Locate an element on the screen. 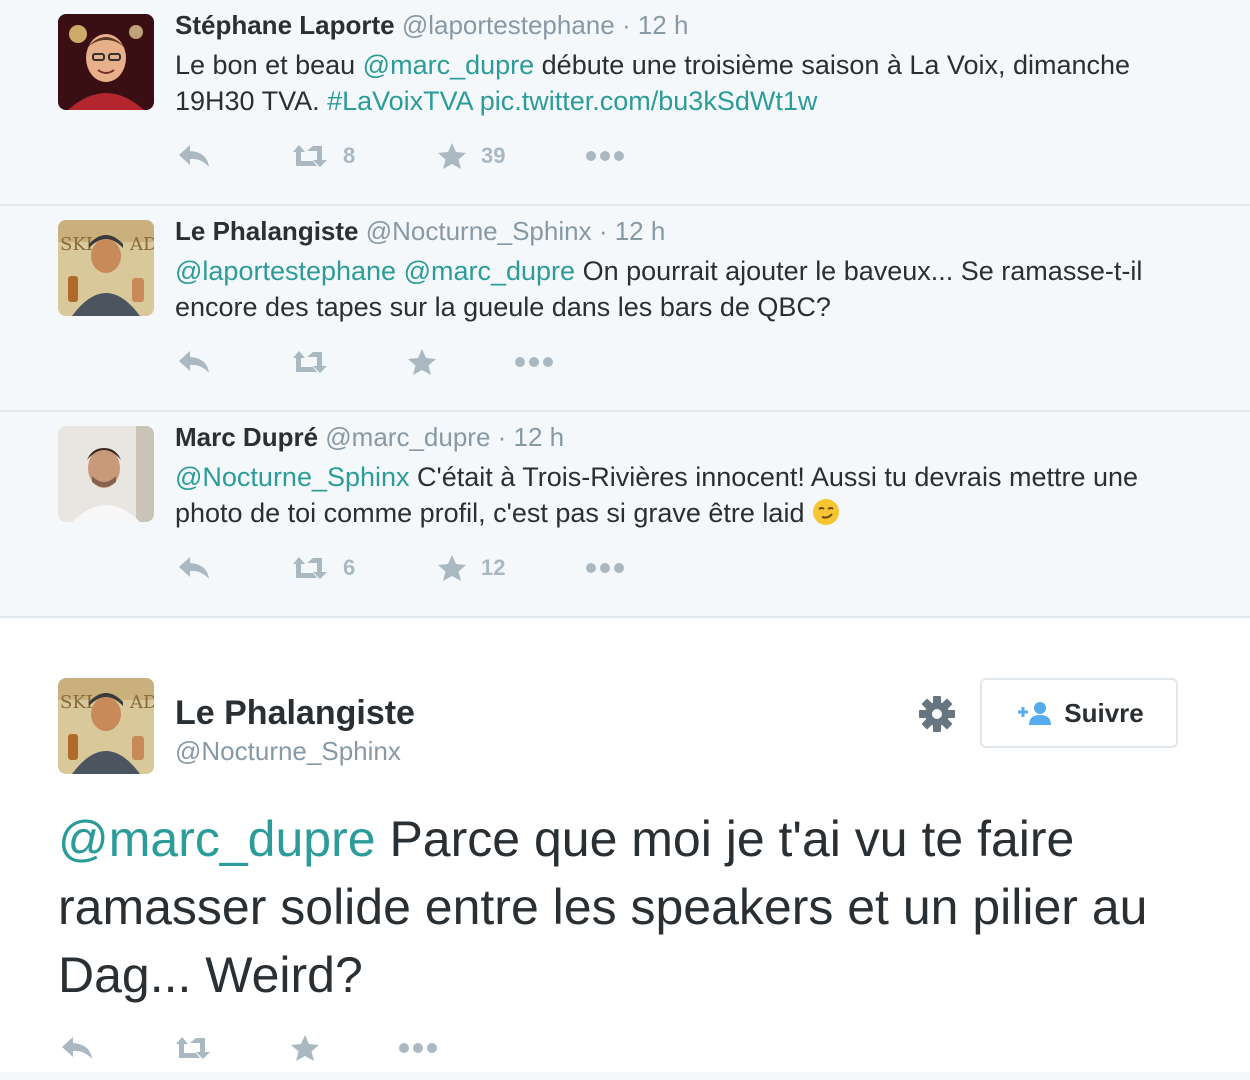 This screenshot has height=1080, width=1250. gear-icon is located at coordinates (937, 714).